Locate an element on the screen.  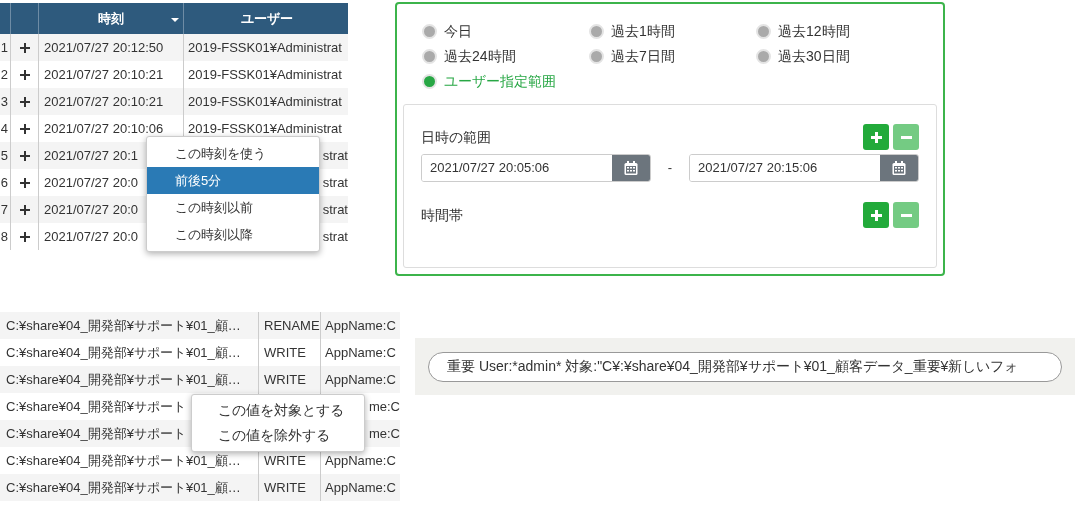
table-cell-text: RENAME is located at coordinates (292, 325).